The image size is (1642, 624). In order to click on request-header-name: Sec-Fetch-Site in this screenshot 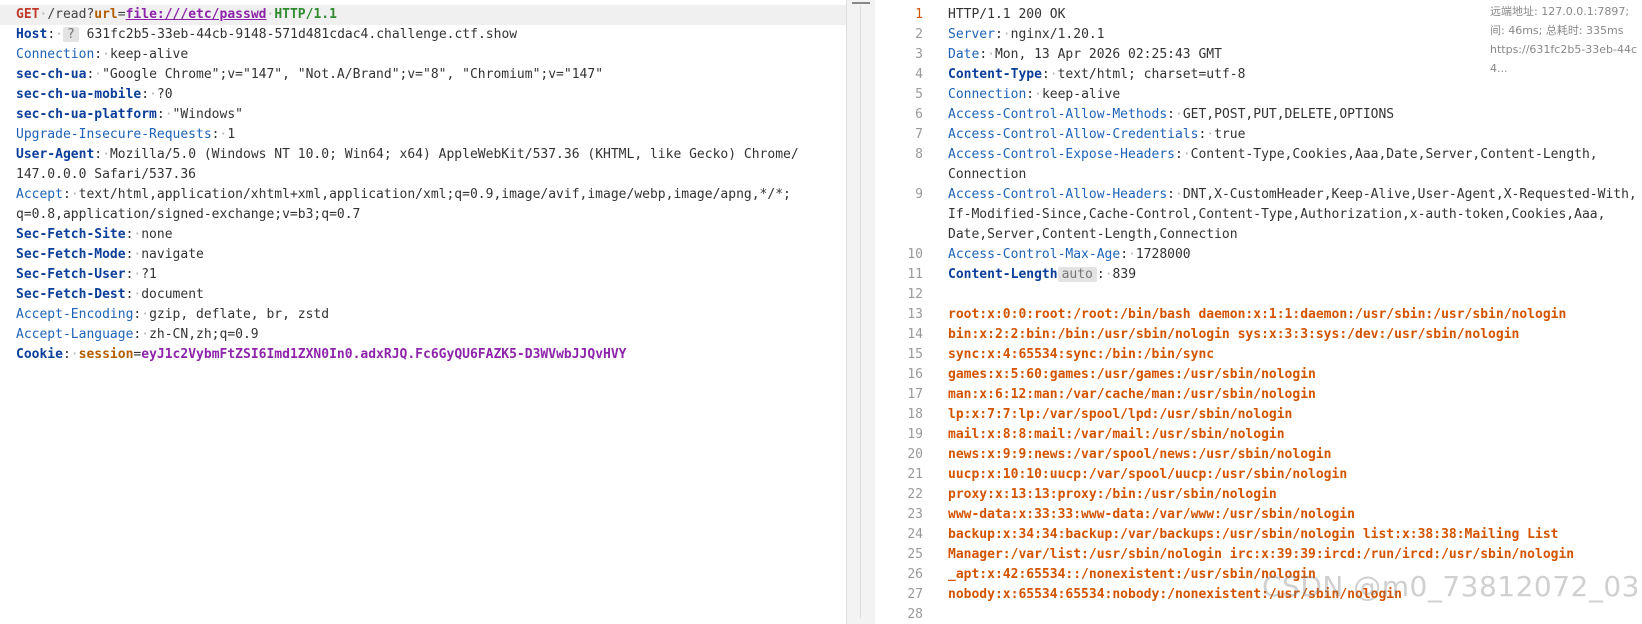, I will do `click(71, 234)`.